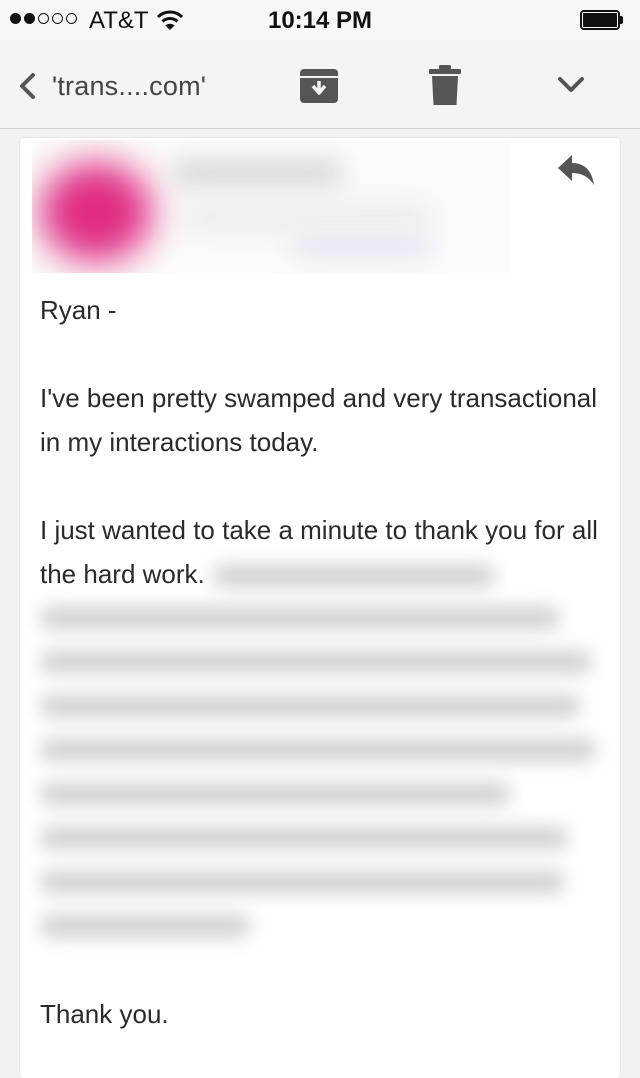 This screenshot has height=1078, width=640. I want to click on redacted-sender-address, so click(307, 217).